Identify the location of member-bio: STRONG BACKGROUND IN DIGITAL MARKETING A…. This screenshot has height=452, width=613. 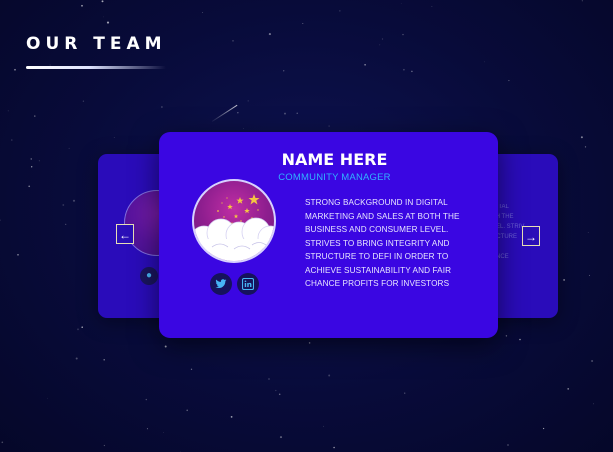
(382, 243).